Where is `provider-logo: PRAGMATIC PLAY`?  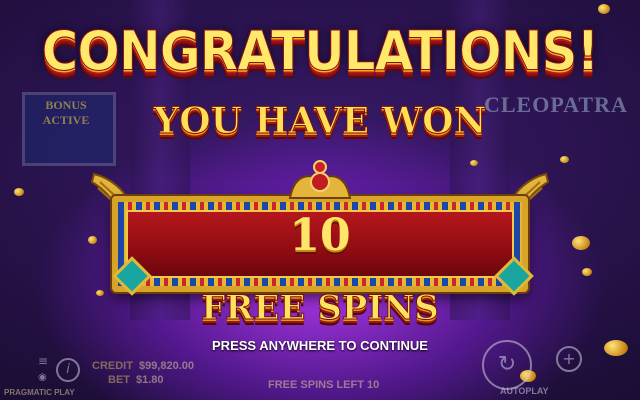
provider-logo: PRAGMATIC PLAY is located at coordinates (39, 392).